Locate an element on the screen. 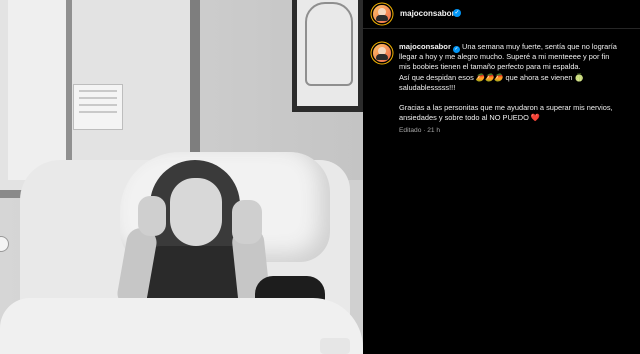  photo-frame-art is located at coordinates (329, 44).